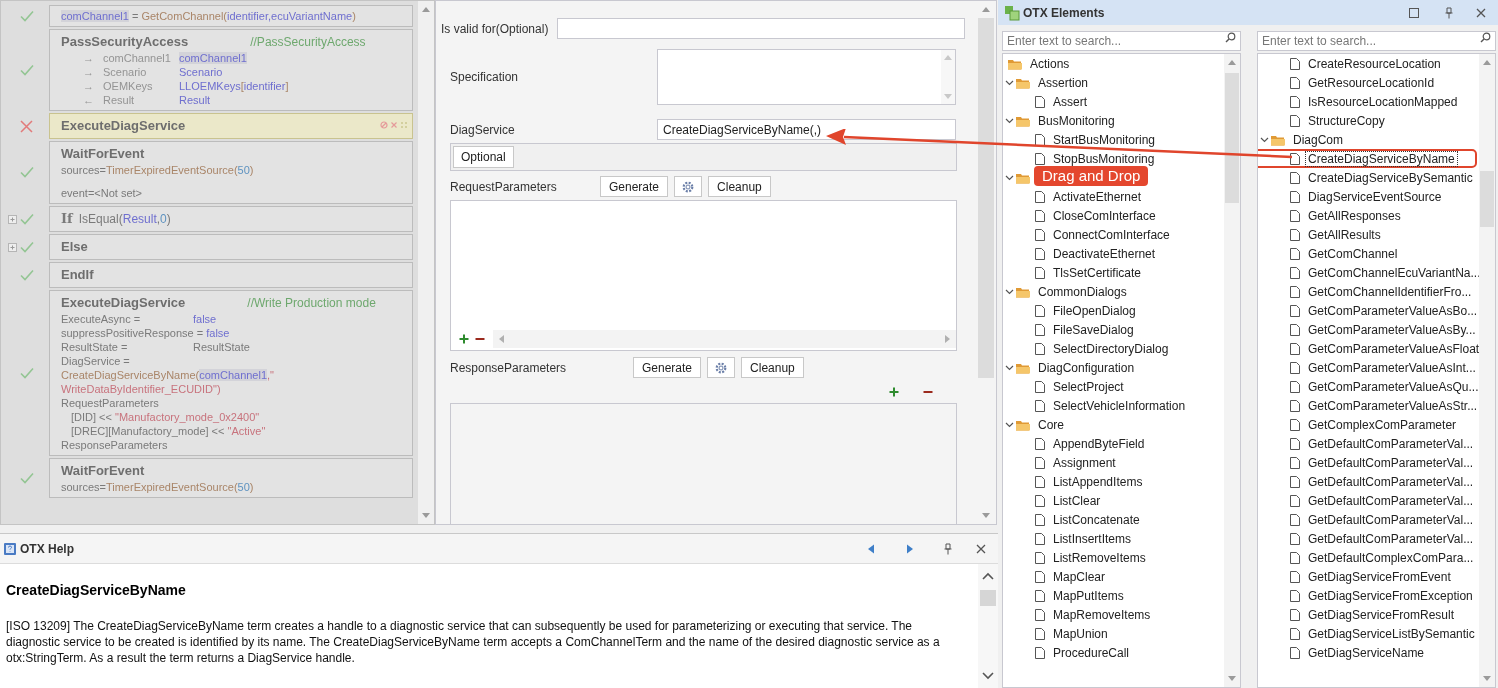  I want to click on step-card: ExecuteDiagService, so click(231, 126).